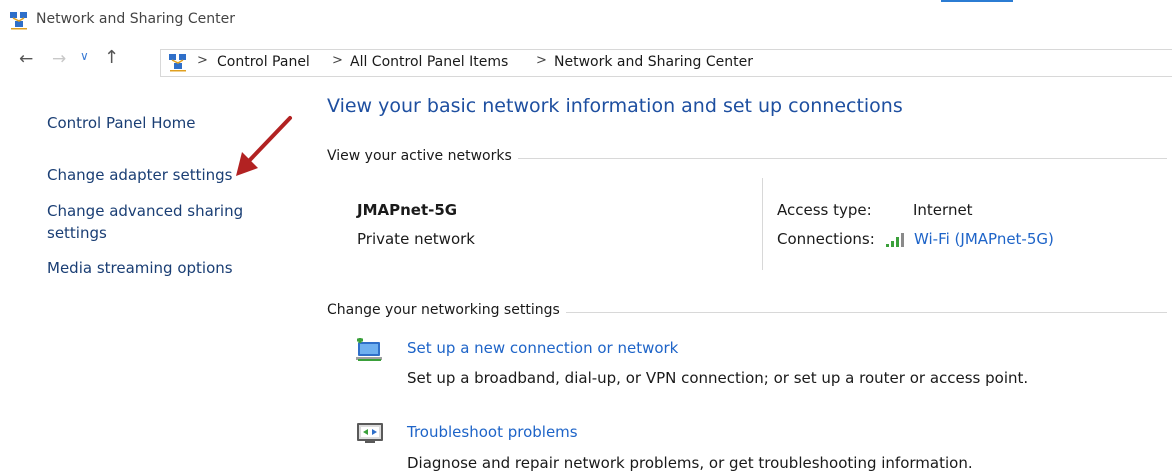  Describe the element at coordinates (140, 175) in the screenshot. I see `sidebar-item-change-adapter-settings: Change adapter settings` at that location.